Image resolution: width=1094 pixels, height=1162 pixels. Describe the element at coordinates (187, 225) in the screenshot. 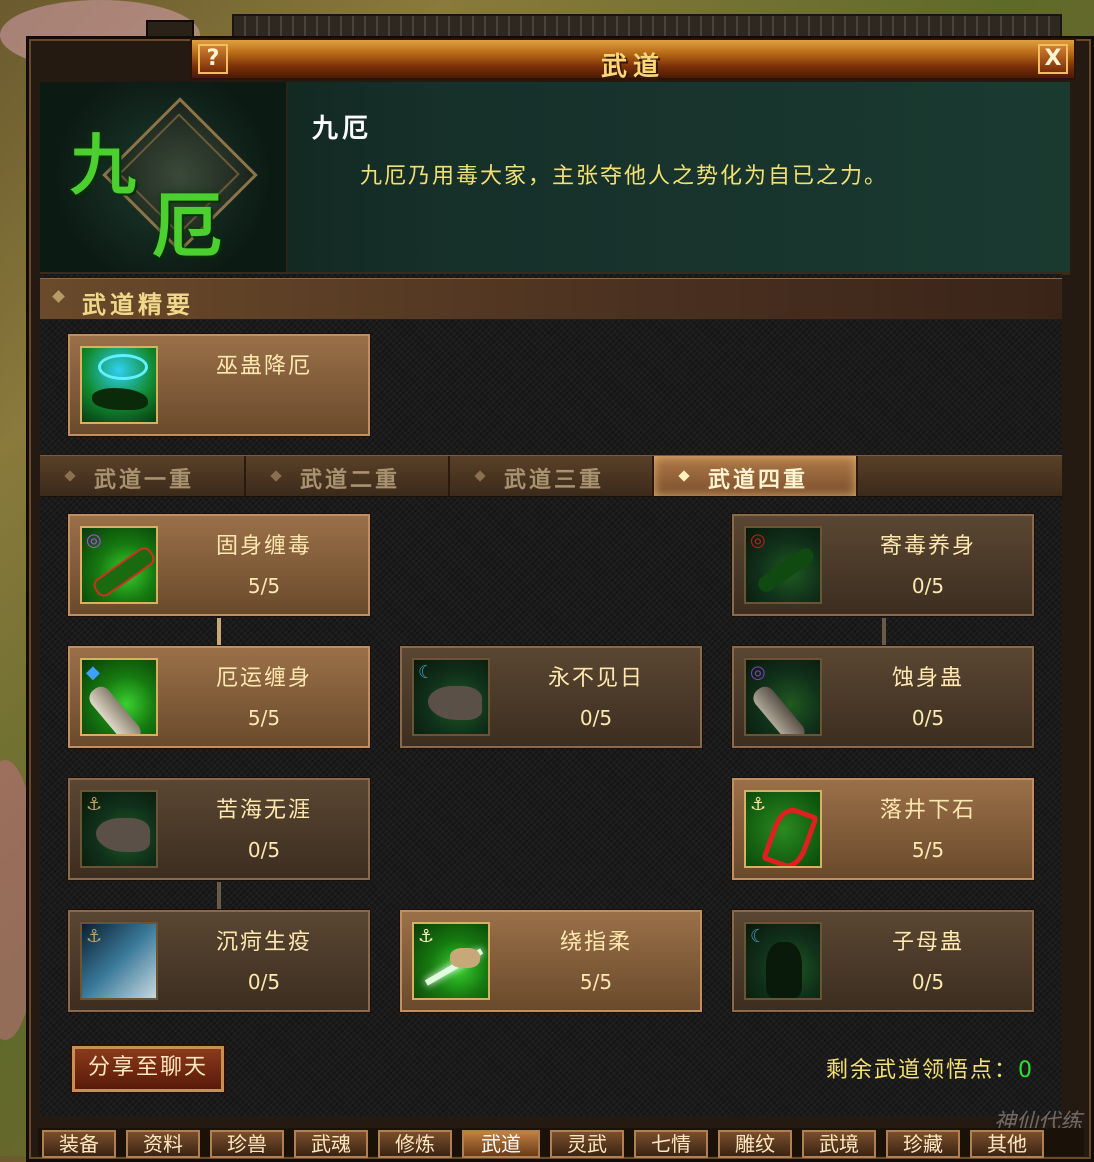

I see `emblem-char-2: 厄` at that location.